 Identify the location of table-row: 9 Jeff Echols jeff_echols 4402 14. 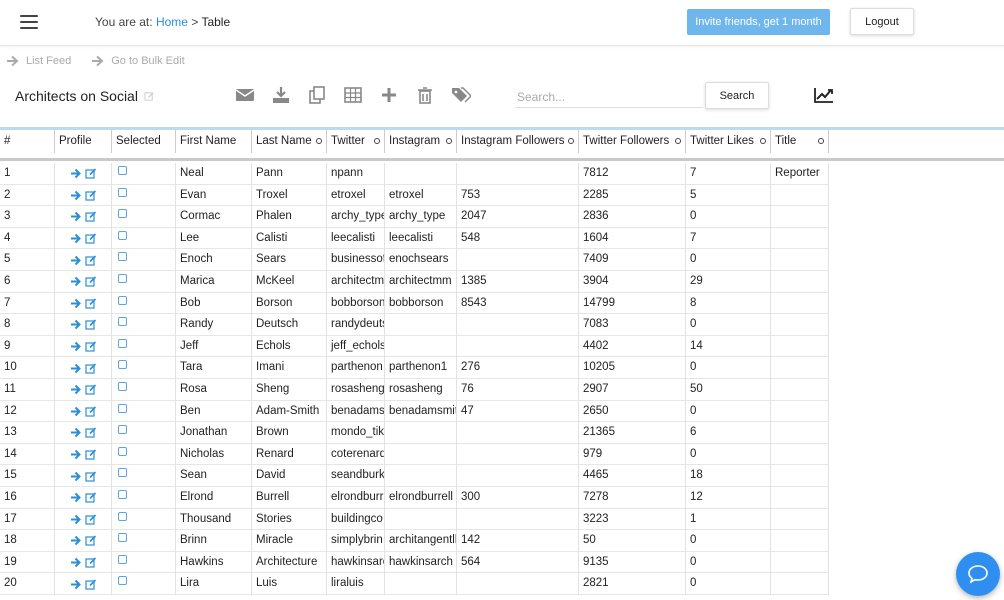
(414, 346).